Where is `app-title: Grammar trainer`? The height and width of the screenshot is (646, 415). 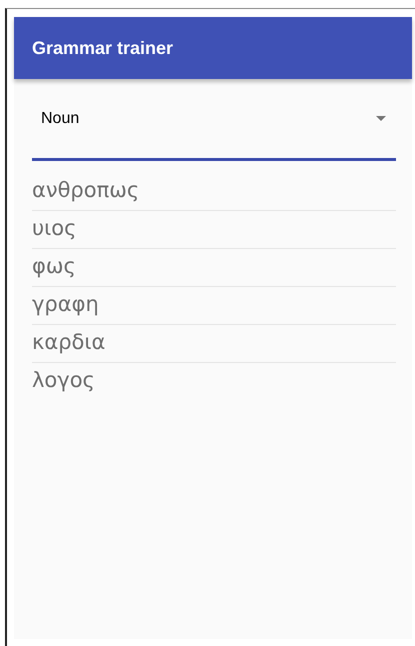
app-title: Grammar trainer is located at coordinates (103, 48).